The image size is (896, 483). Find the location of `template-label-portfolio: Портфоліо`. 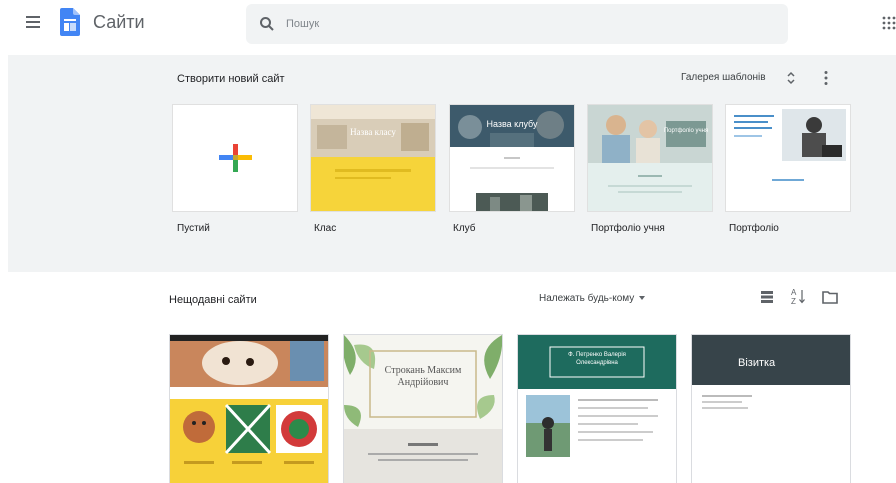

template-label-portfolio: Портфоліо is located at coordinates (754, 228).